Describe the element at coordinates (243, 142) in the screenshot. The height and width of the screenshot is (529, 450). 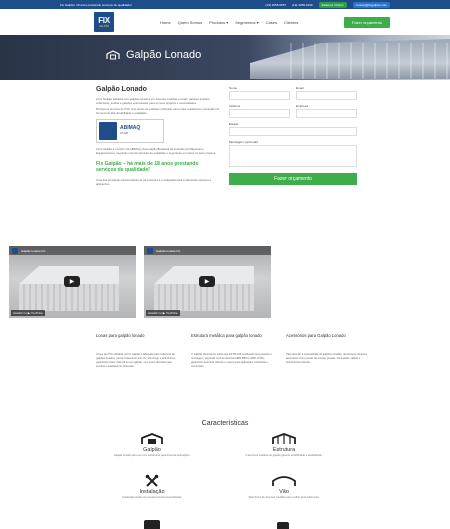
I see `message-label: Mensagem (opcional)` at that location.